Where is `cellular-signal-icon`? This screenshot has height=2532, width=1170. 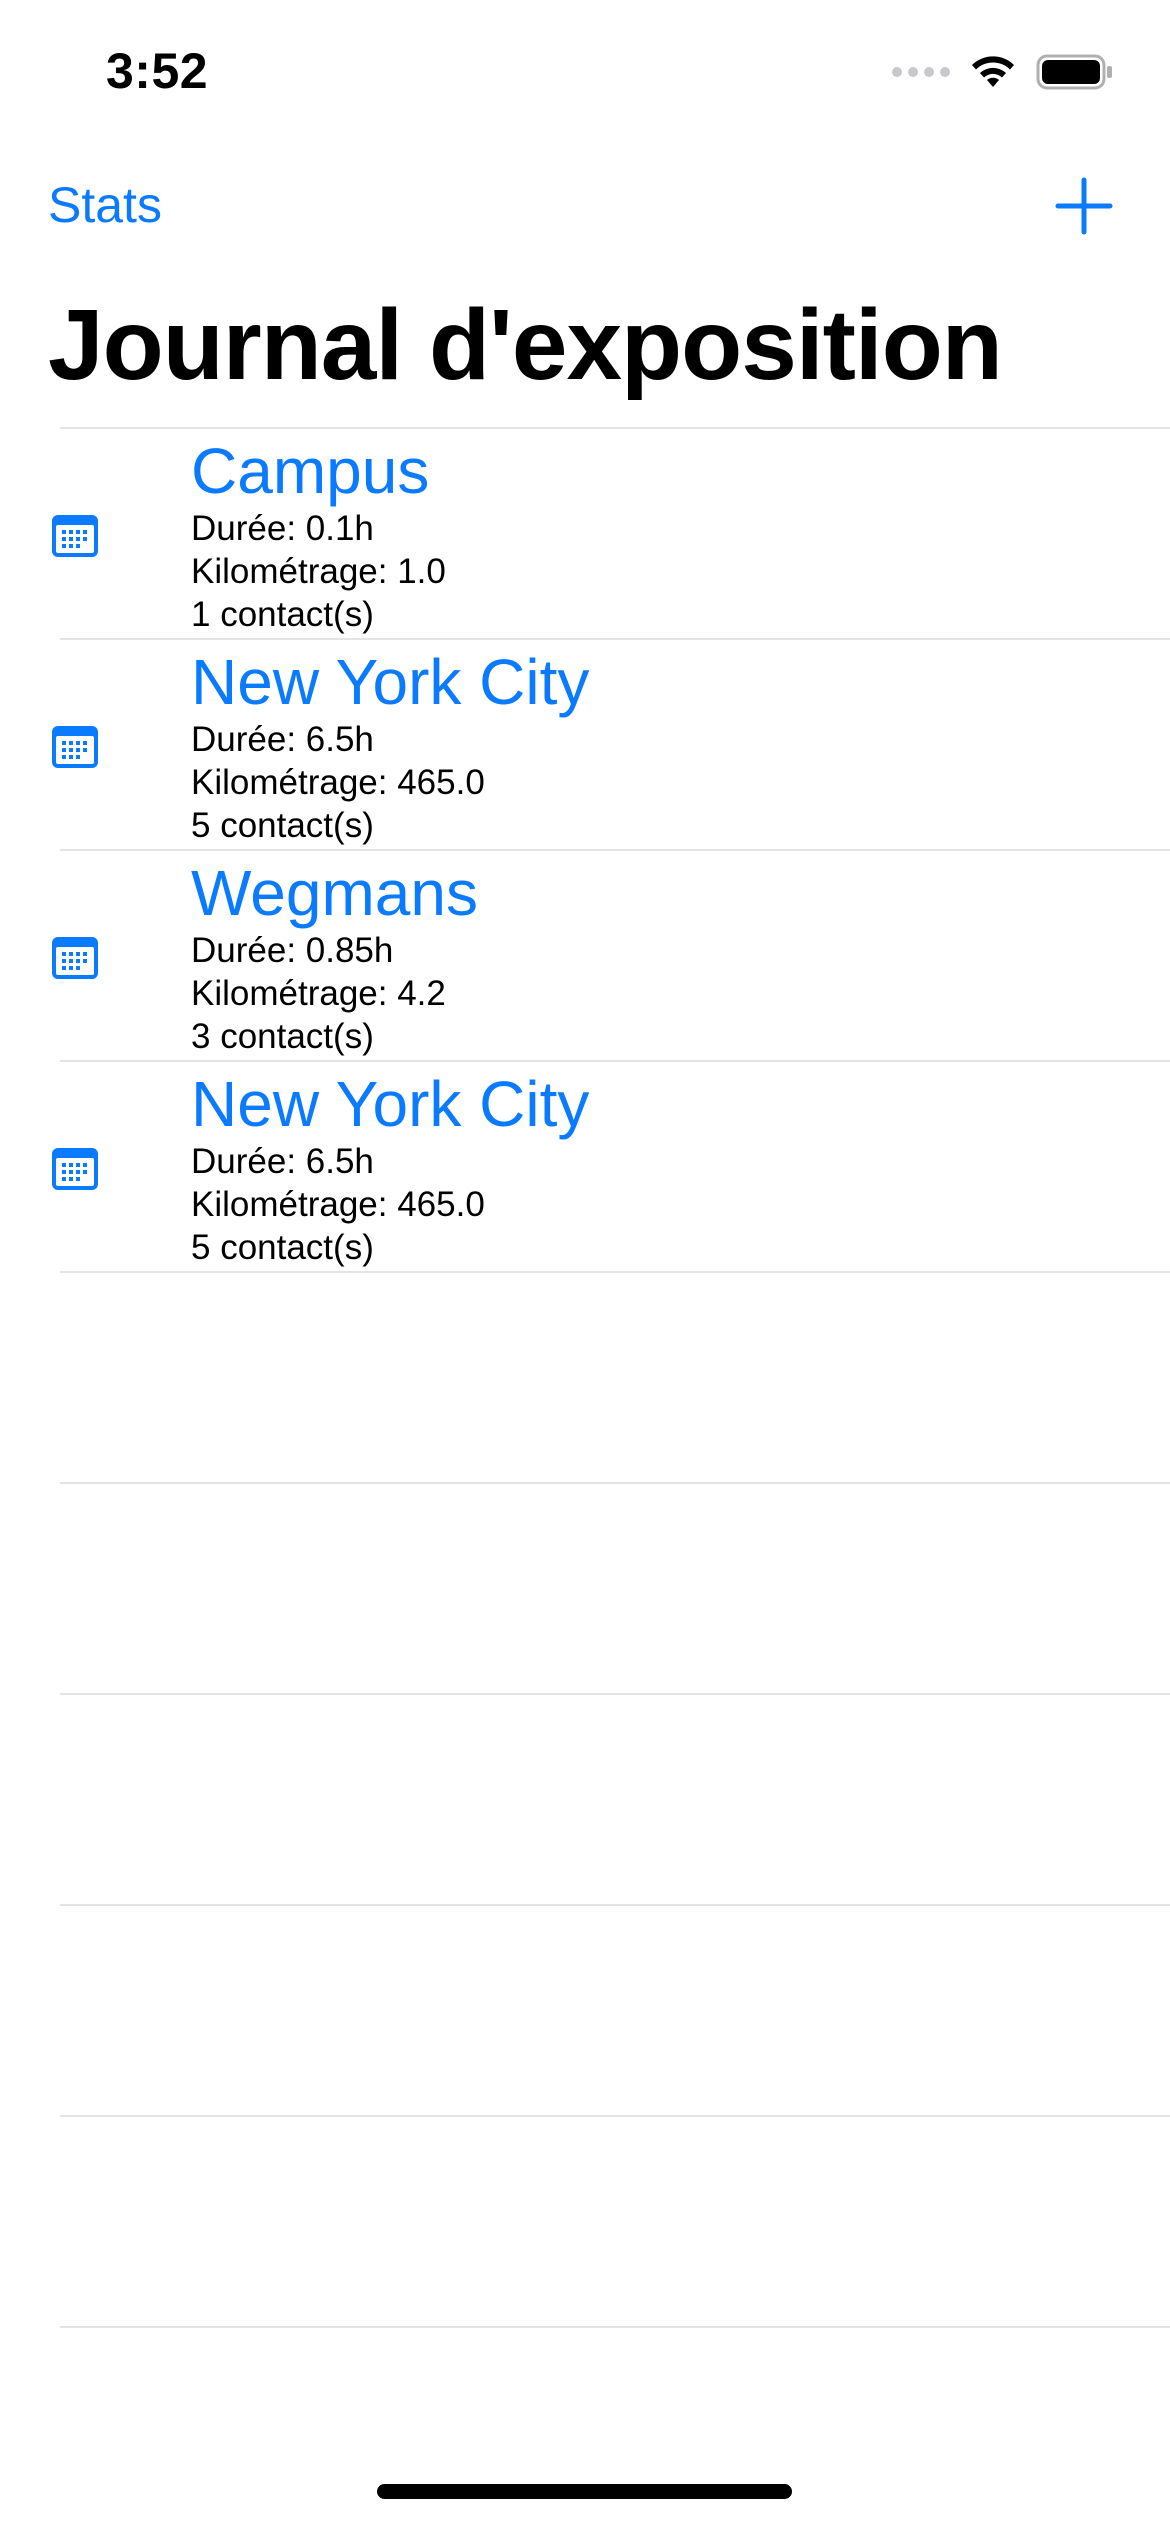
cellular-signal-icon is located at coordinates (921, 72).